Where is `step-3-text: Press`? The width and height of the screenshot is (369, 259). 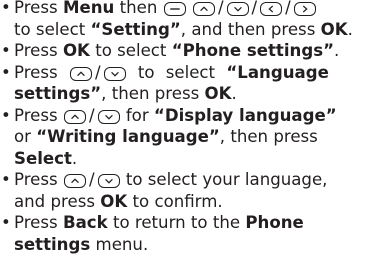
step-3-text: Press is located at coordinates (41, 72).